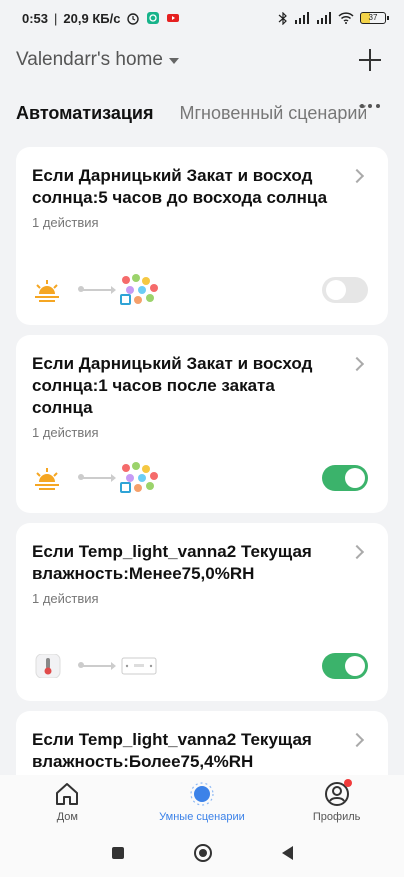  I want to click on sunset-icon, so click(47, 479).